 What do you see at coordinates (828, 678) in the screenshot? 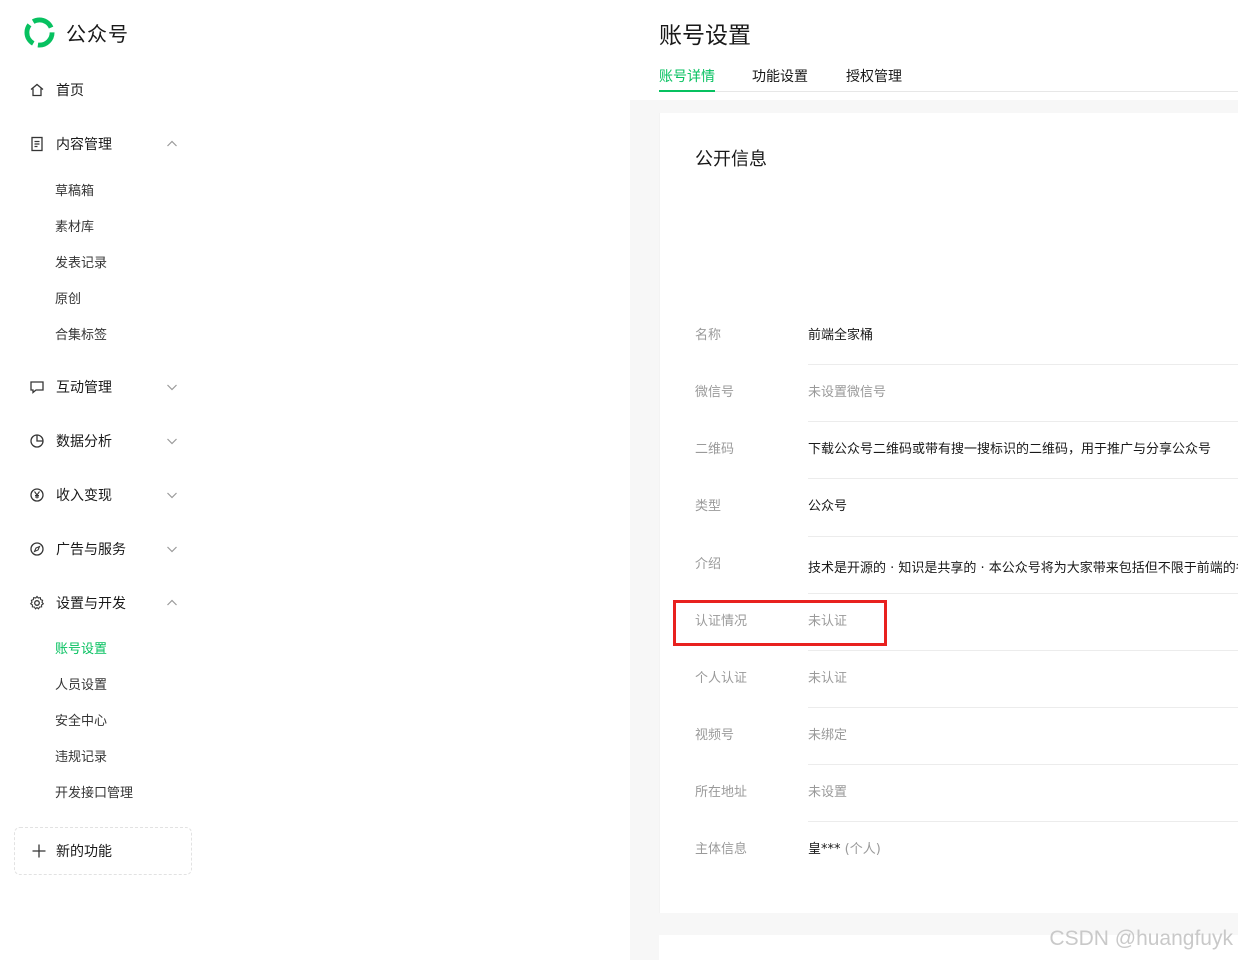
I see `row-value: 未认证` at bounding box center [828, 678].